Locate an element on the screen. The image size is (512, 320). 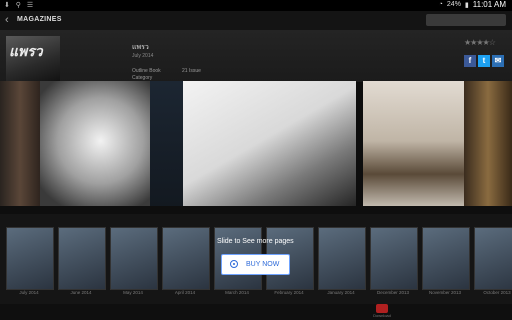
meta-publisher: Outline Book is located at coordinates (146, 71).